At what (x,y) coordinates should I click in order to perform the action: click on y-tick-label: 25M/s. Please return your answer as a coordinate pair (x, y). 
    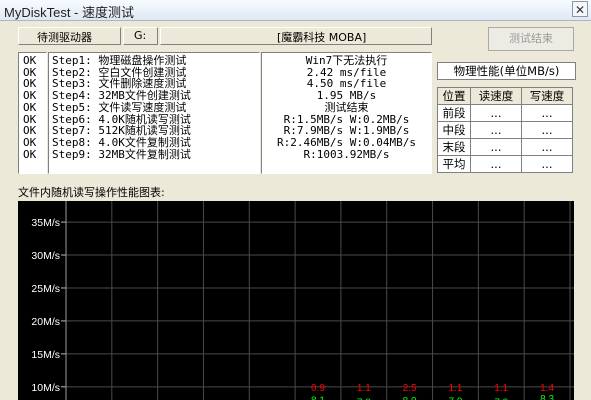
    Looking at the image, I should click on (45, 289).